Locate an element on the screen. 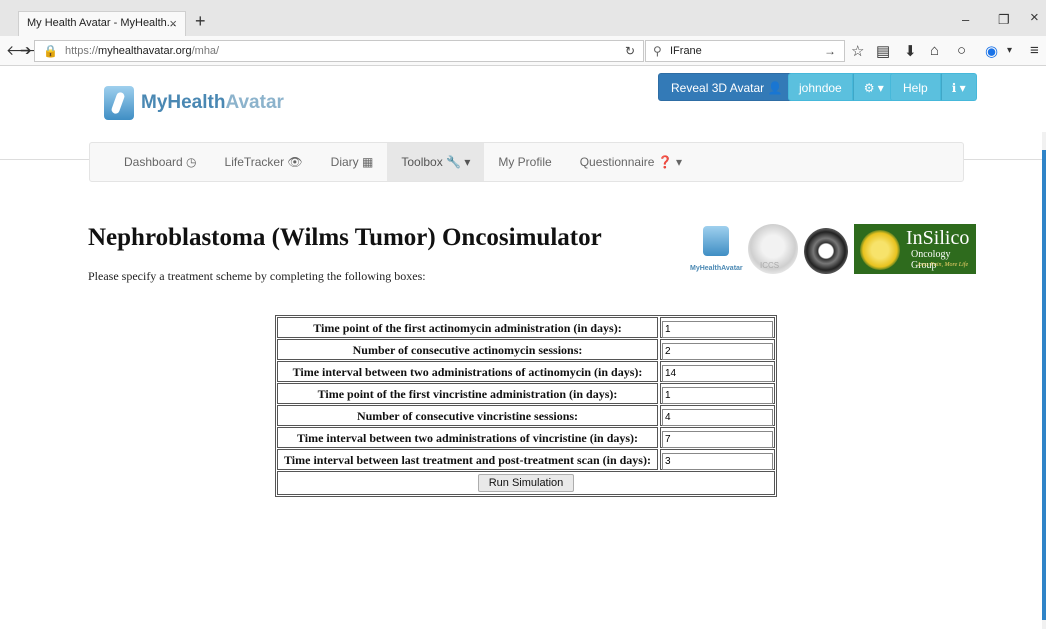 The width and height of the screenshot is (1046, 629). myhealthavatar-partner-logo: MyHealthAvatar is located at coordinates (717, 248).